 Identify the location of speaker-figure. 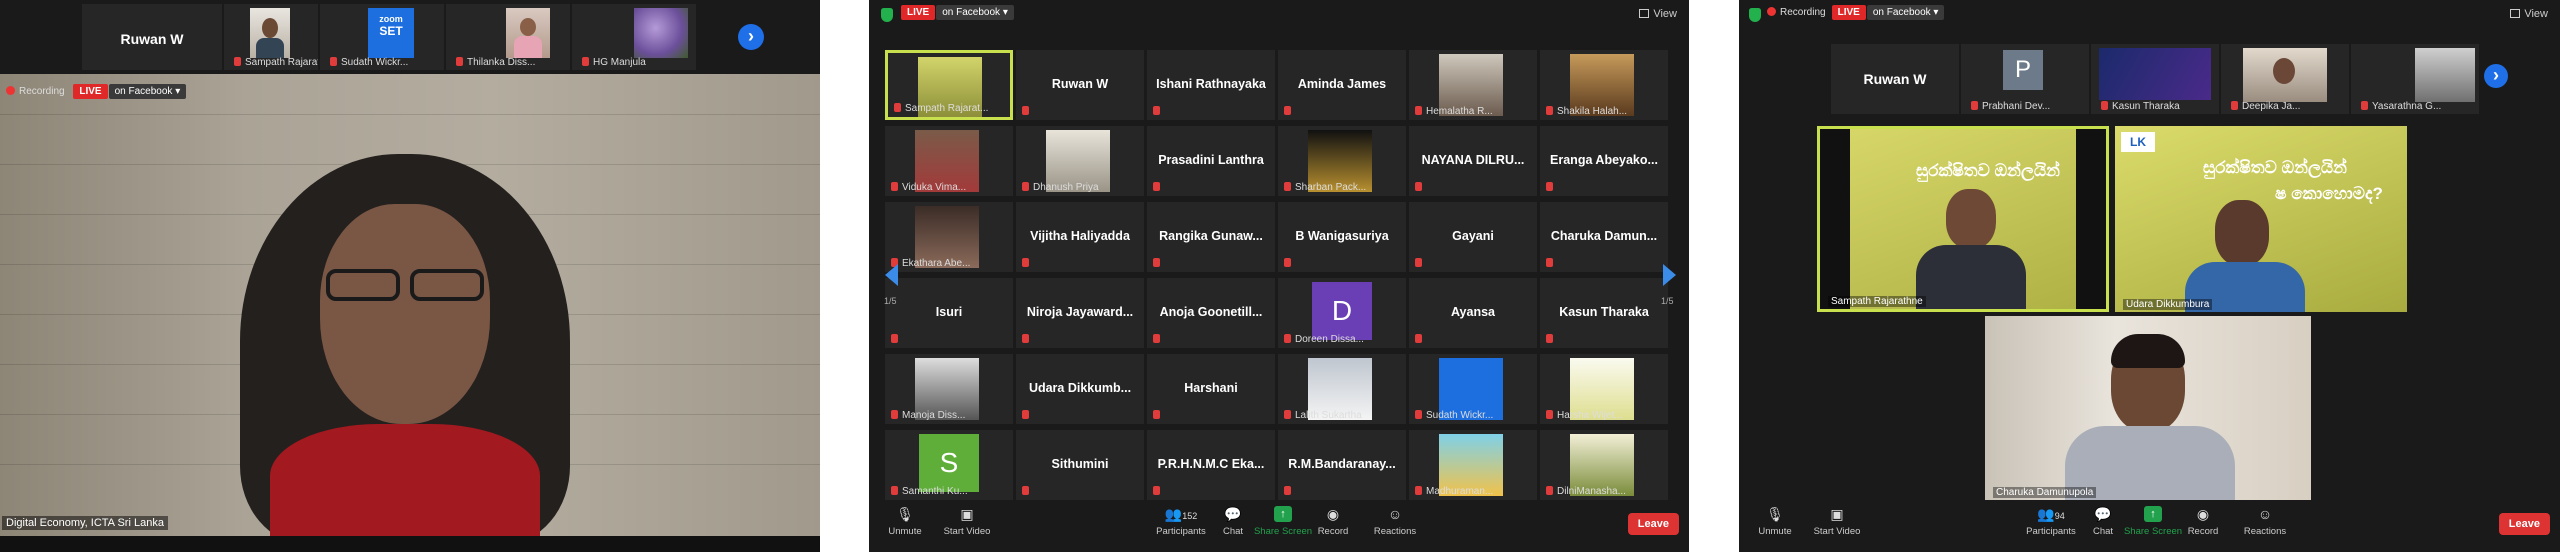
(405, 345).